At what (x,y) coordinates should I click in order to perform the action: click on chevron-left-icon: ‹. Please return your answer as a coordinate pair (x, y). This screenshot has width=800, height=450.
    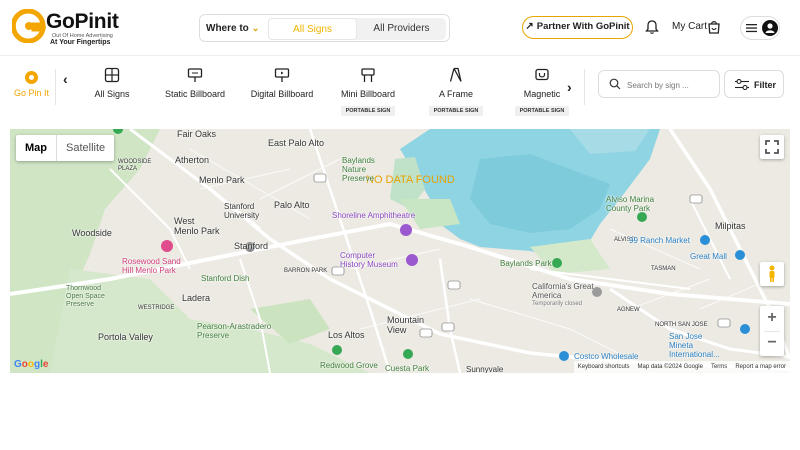
    Looking at the image, I should click on (65, 79).